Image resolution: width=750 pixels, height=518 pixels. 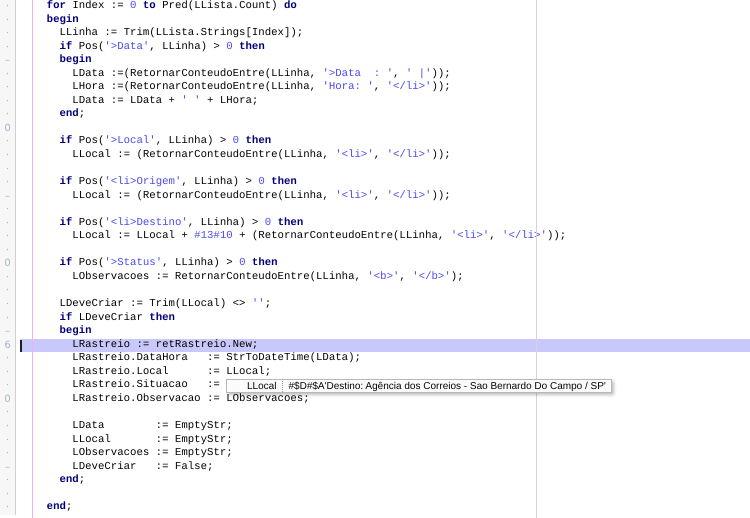 I want to click on code-line: LData :=(RetornarConteudoEntre(LLinha, '>Data : ', ' |'));, so click(x=261, y=74).